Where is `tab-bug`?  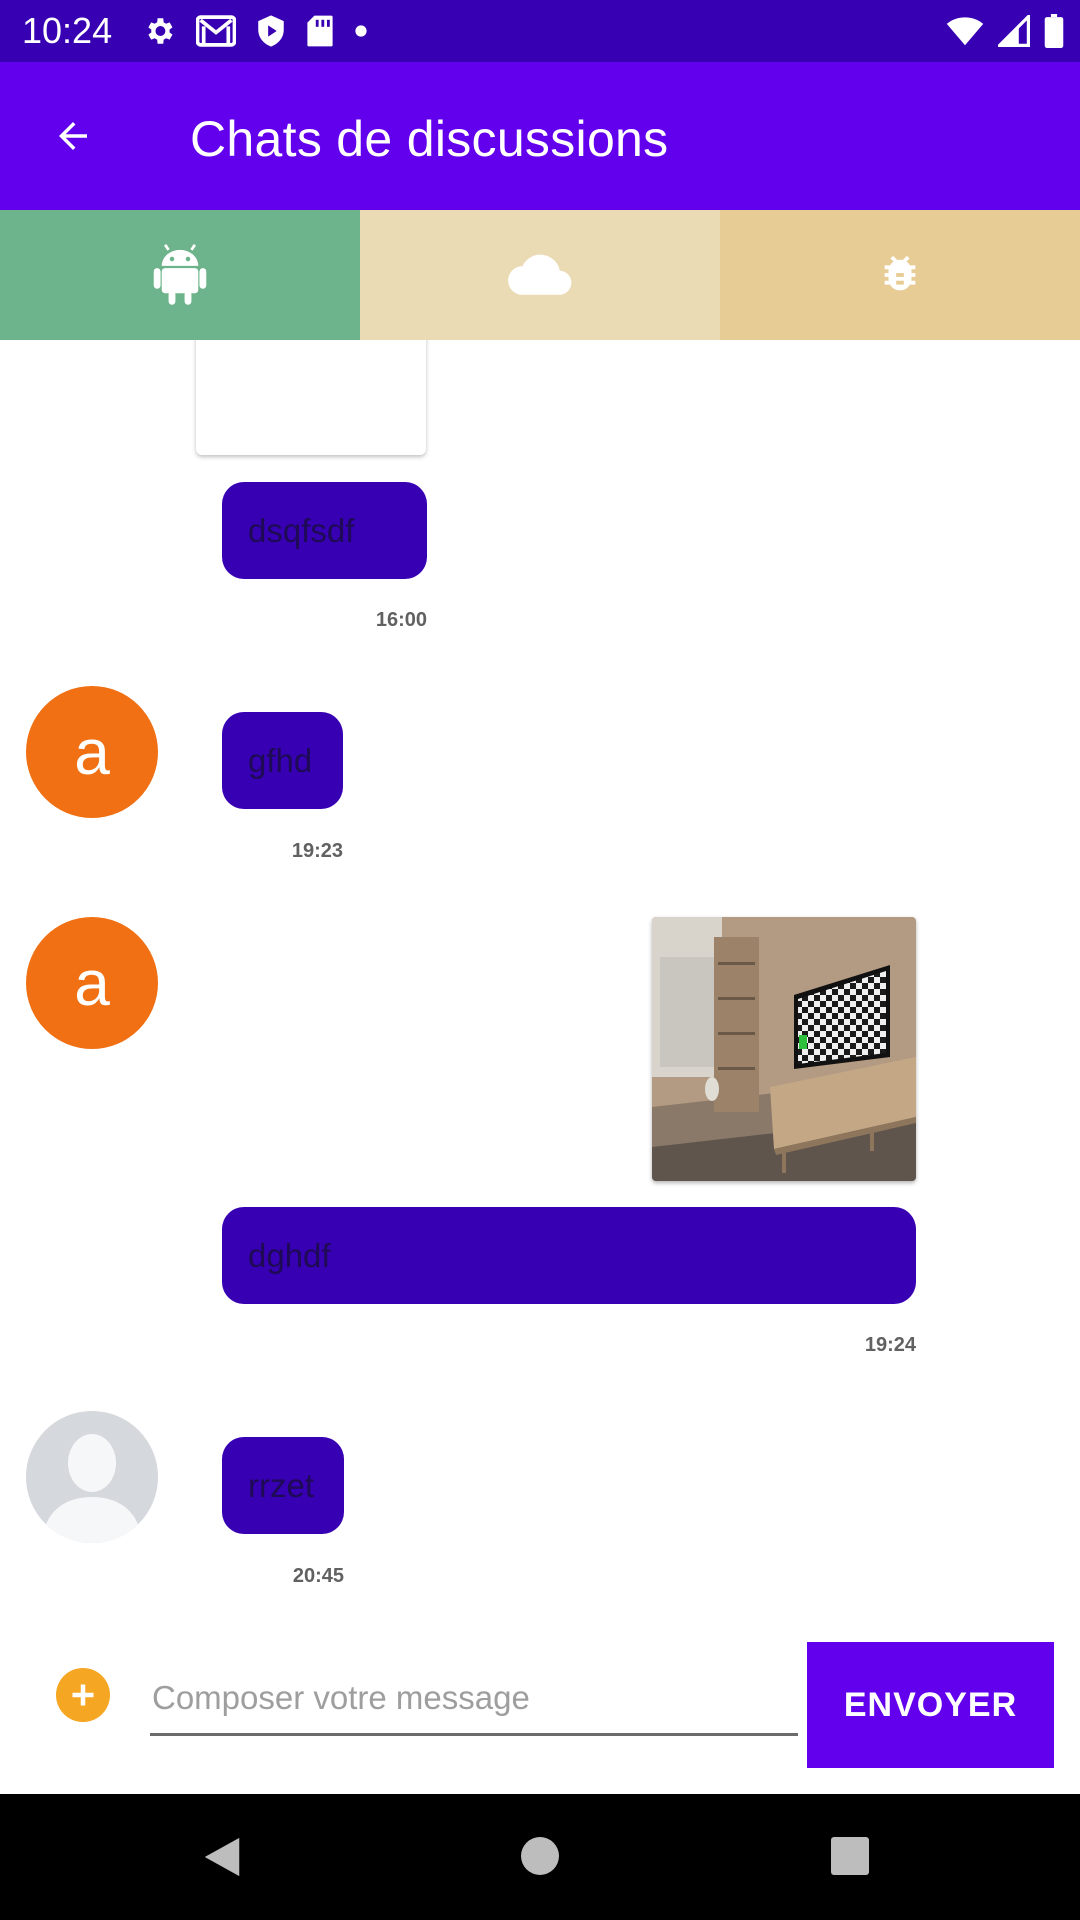
tab-bug is located at coordinates (900, 275).